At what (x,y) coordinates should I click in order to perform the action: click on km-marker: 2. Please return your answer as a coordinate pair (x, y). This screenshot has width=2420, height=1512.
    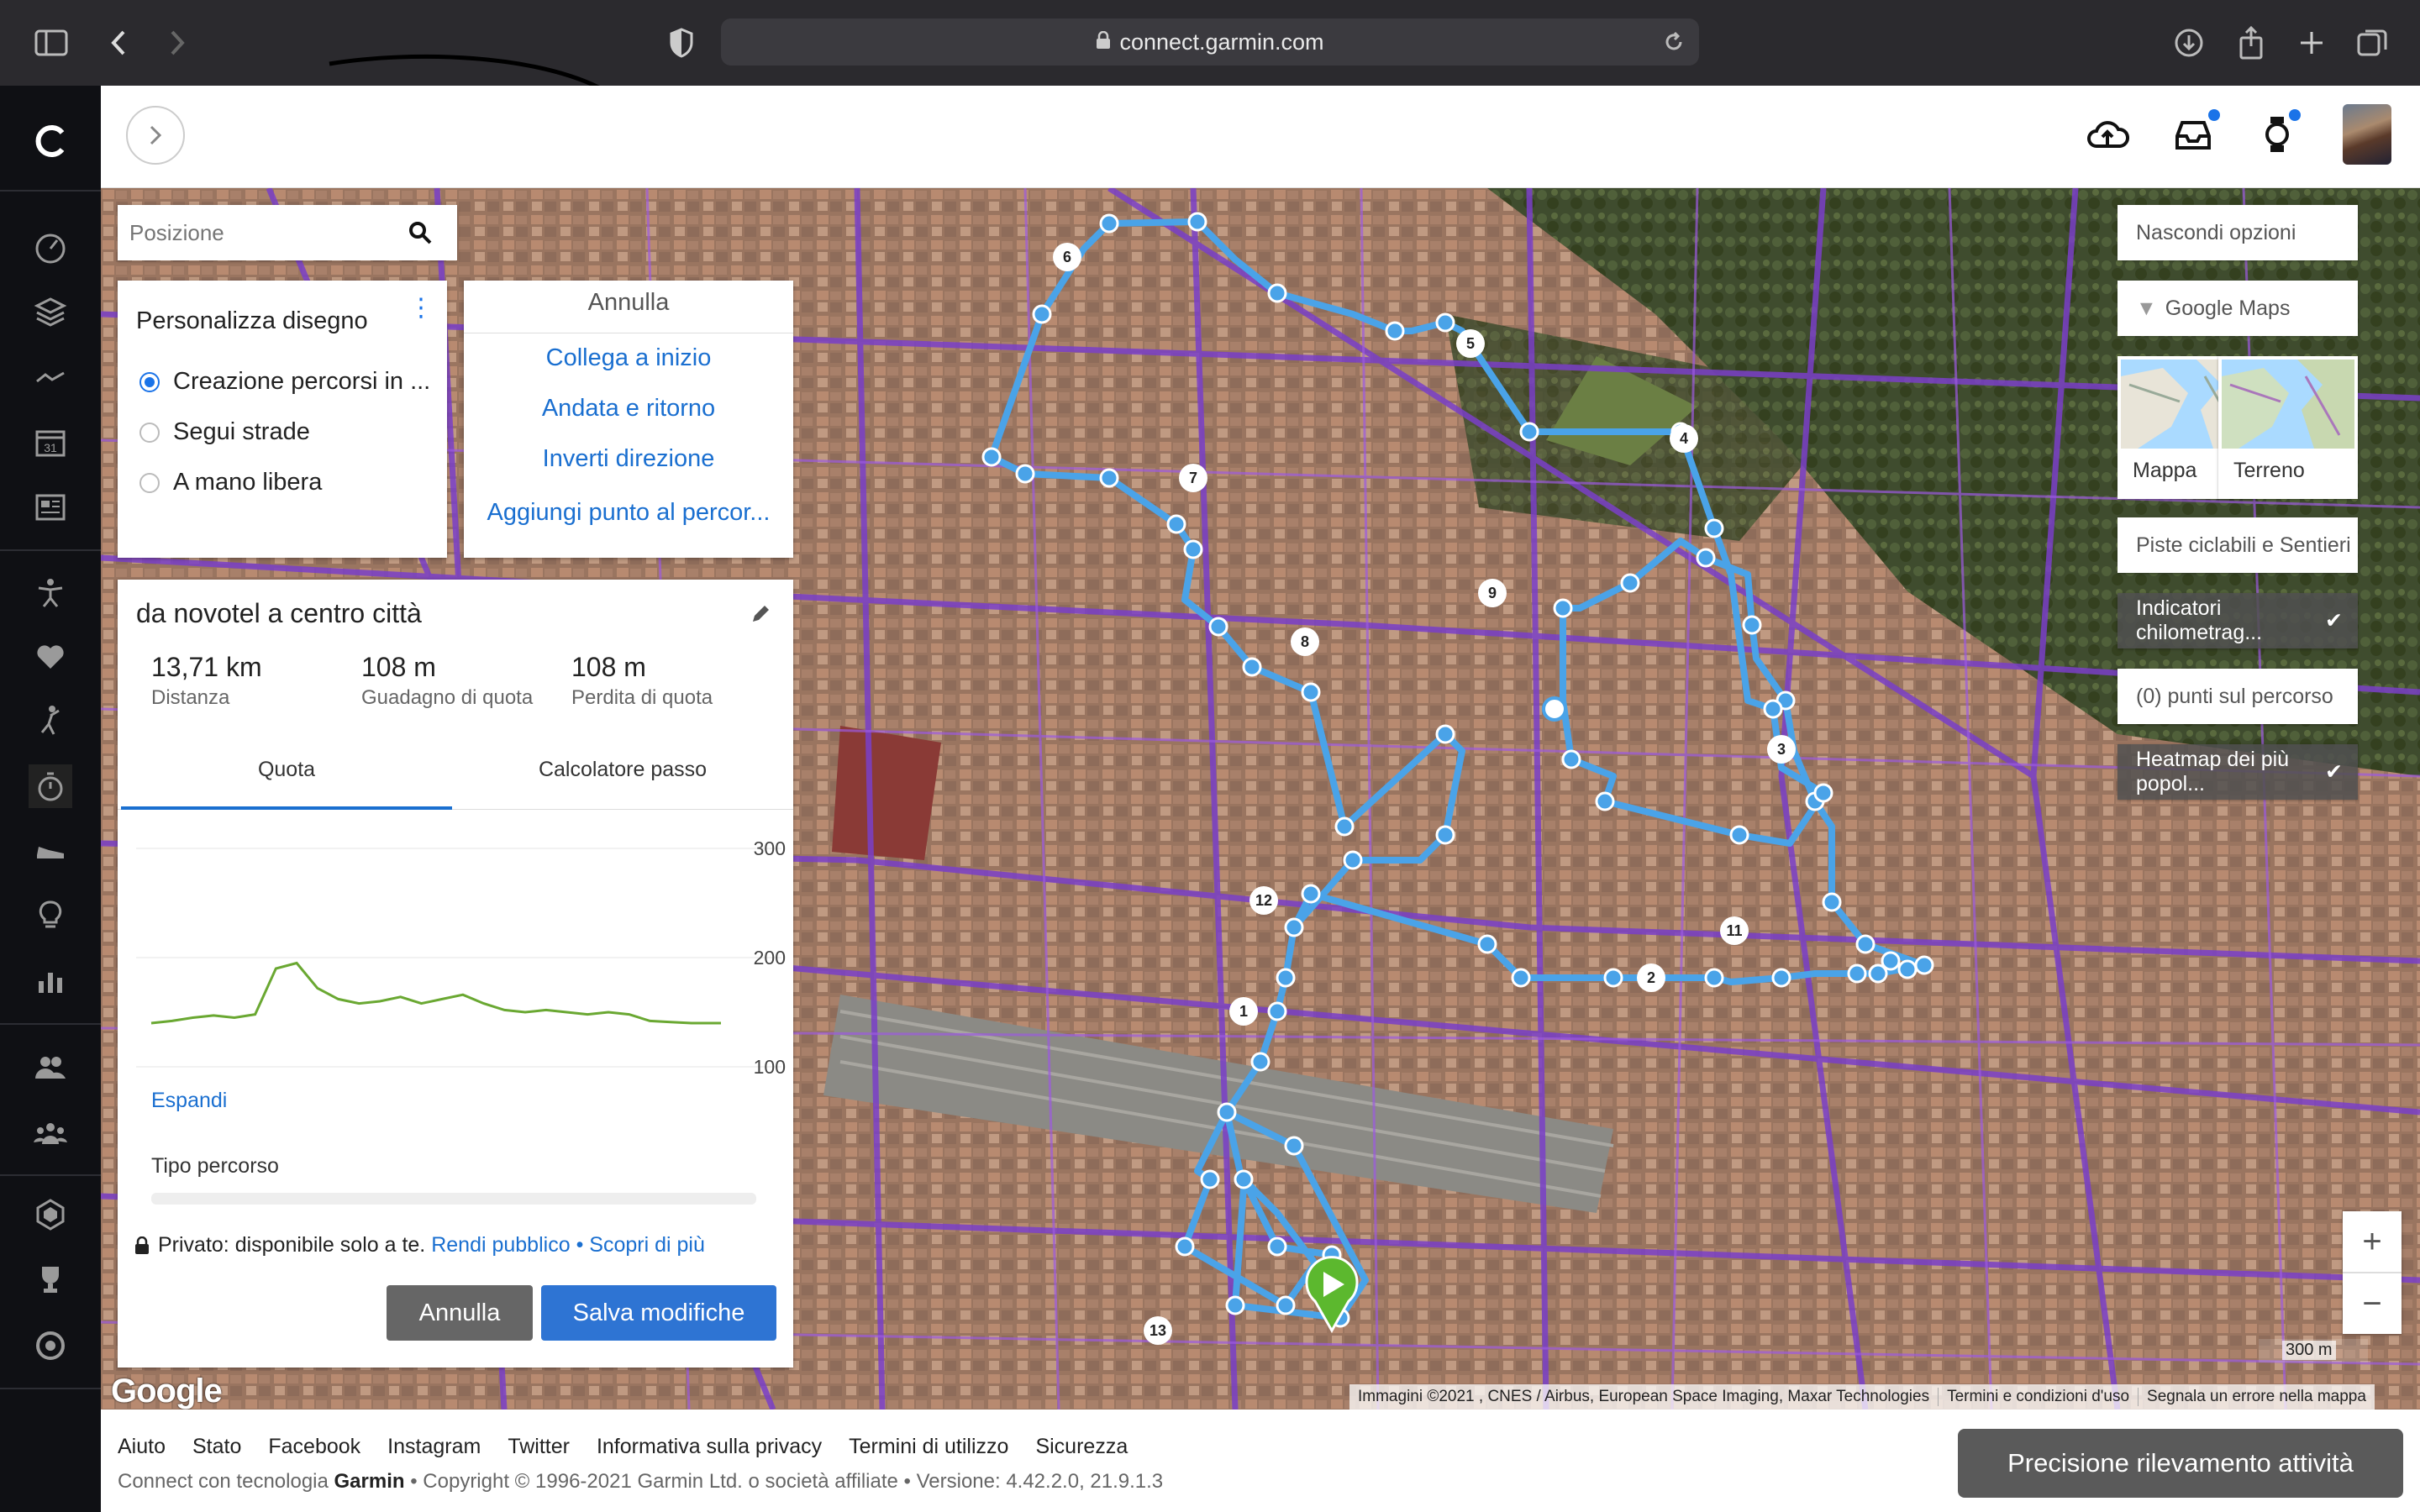
    Looking at the image, I should click on (1651, 977).